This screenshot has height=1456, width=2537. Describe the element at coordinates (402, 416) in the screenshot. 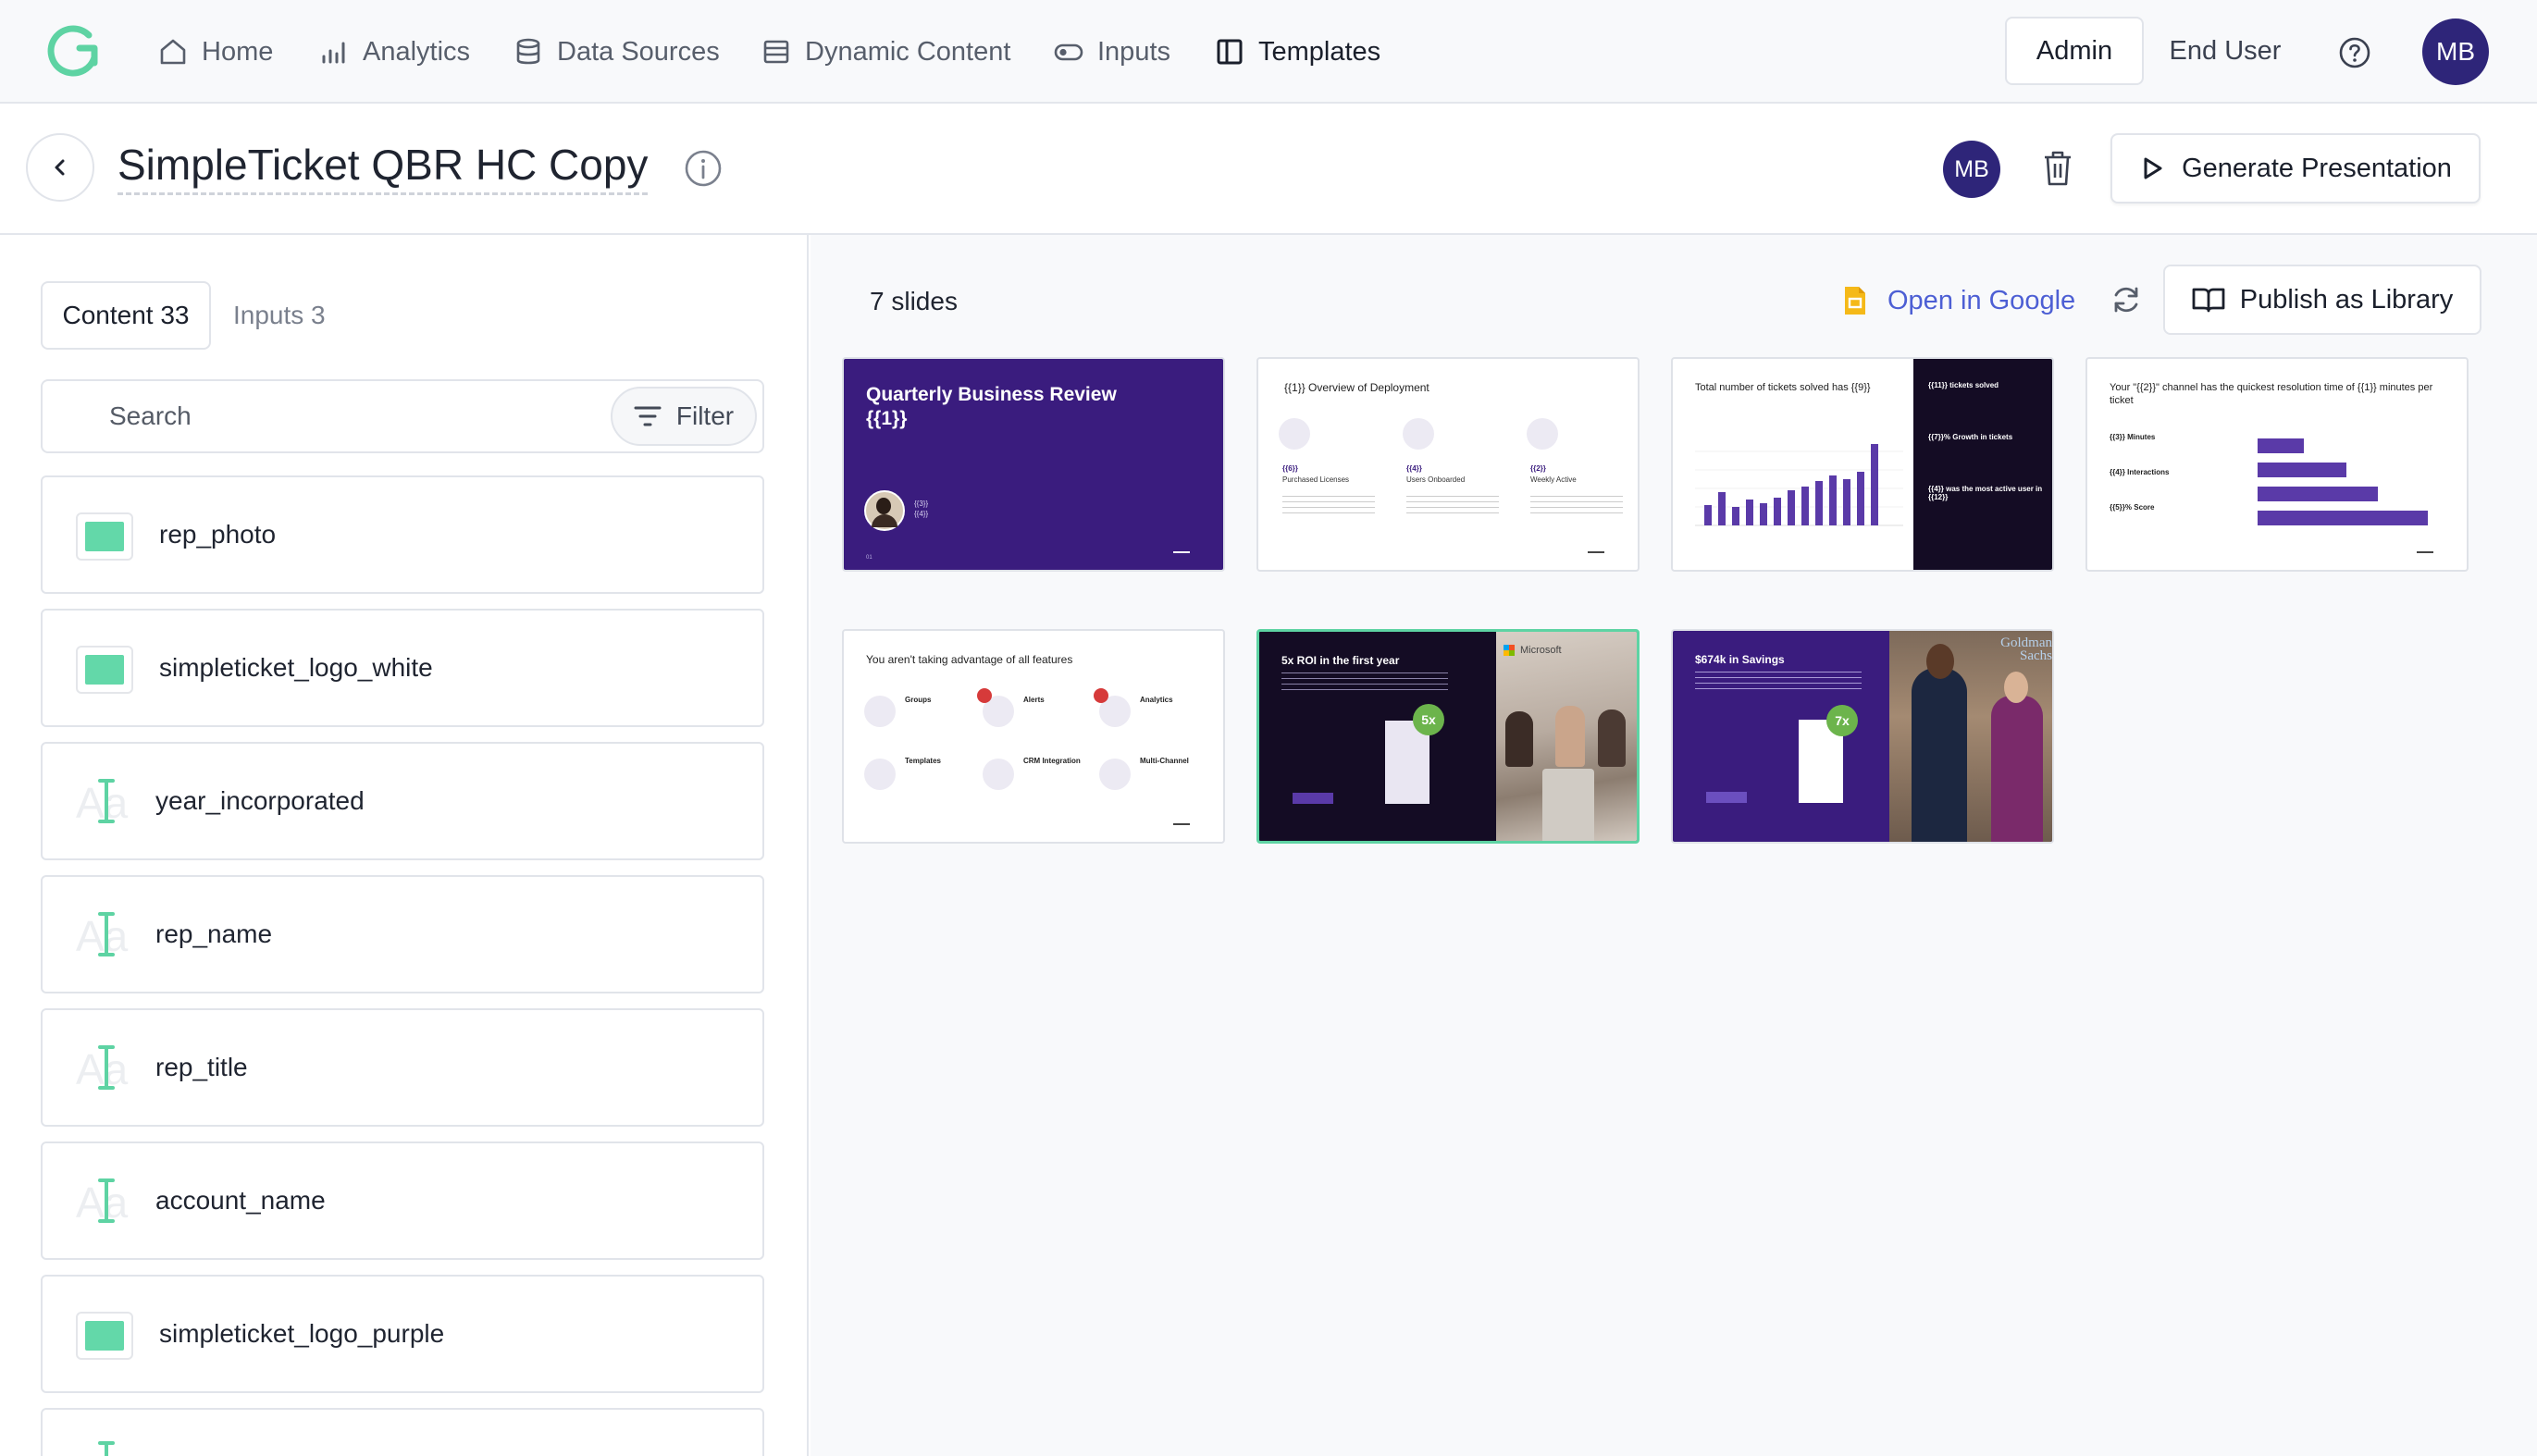

I see `search-box: Search Filter` at that location.